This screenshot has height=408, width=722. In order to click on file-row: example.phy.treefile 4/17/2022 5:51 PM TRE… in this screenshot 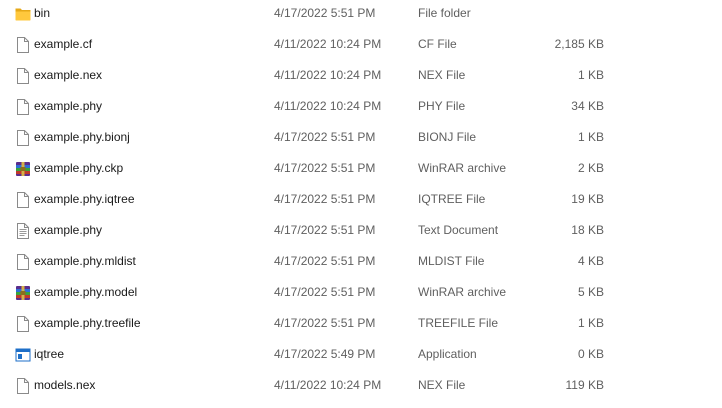, I will do `click(361, 325)`.